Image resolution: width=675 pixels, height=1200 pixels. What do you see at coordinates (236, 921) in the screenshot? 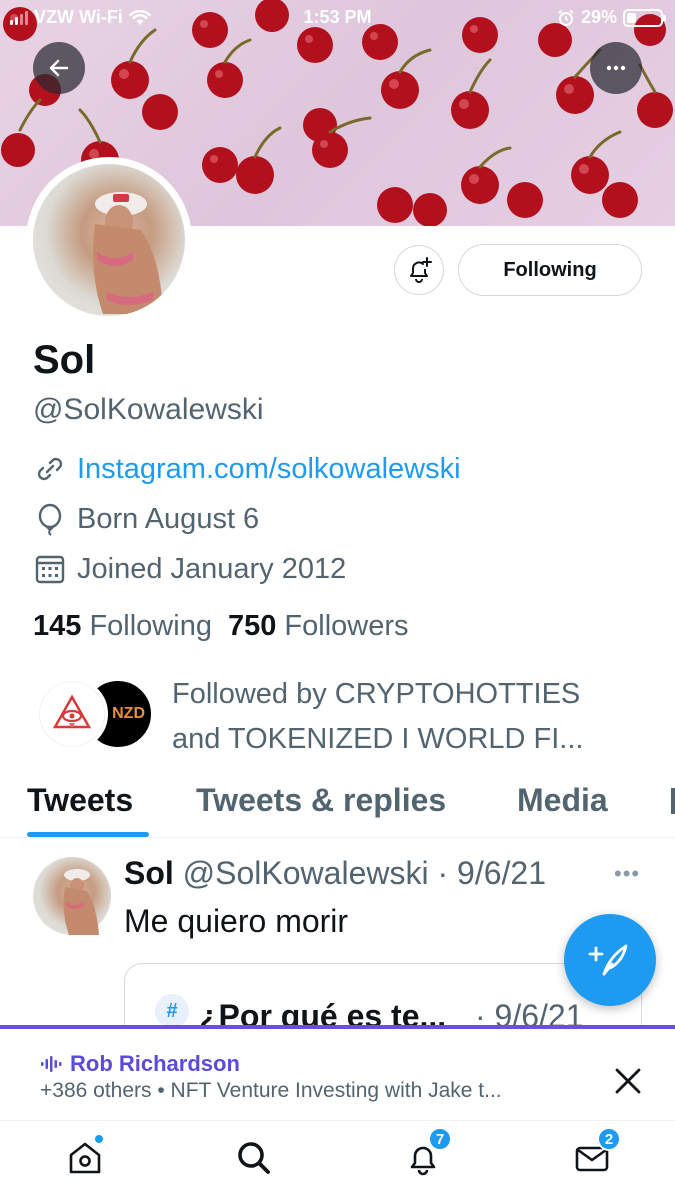
I see `tweet-text: Me quiero morir` at bounding box center [236, 921].